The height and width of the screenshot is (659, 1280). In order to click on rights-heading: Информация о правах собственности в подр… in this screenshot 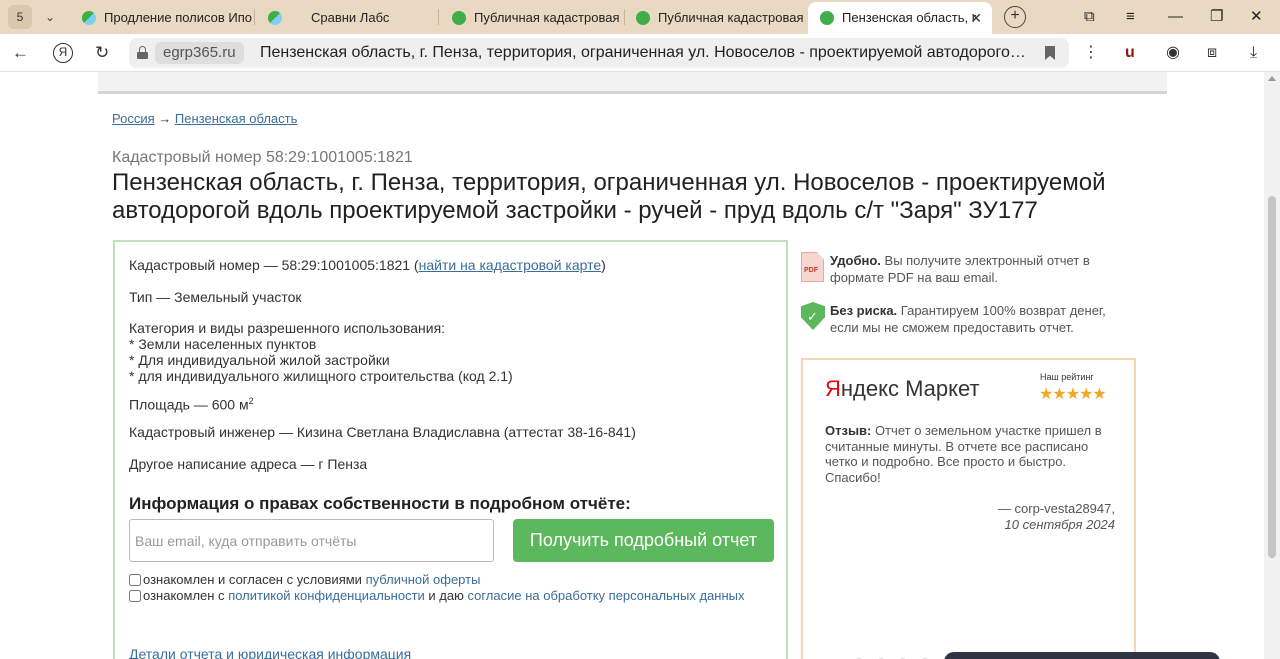, I will do `click(380, 503)`.